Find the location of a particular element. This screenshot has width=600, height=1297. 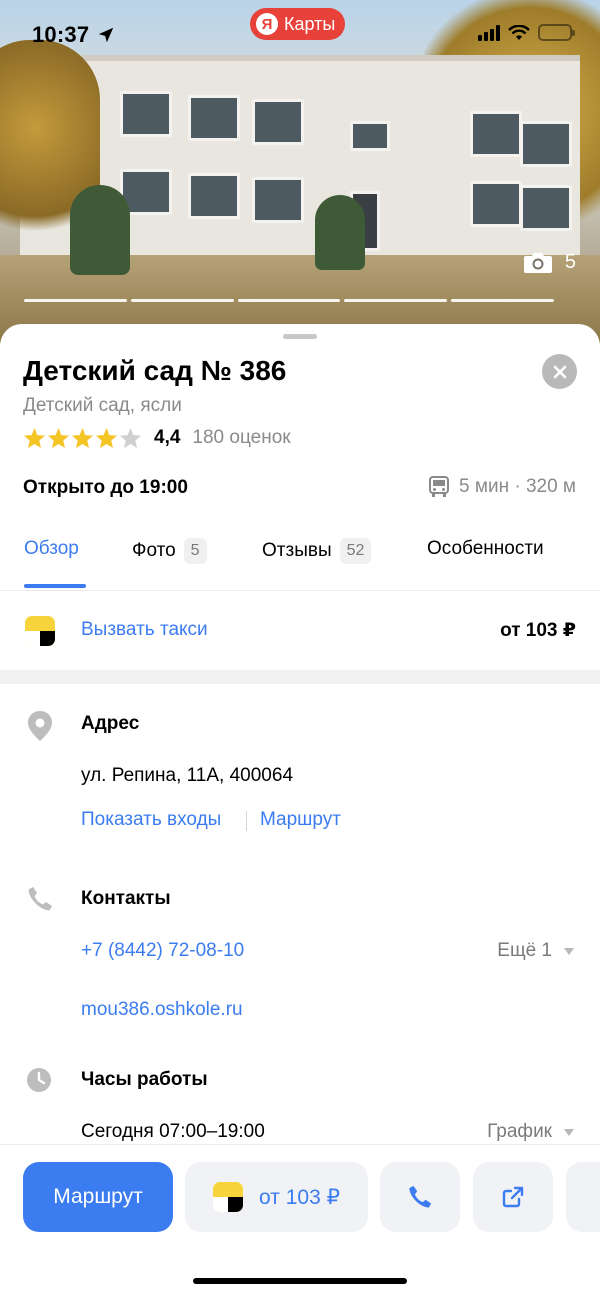

photo-count: 5 is located at coordinates (549, 262).